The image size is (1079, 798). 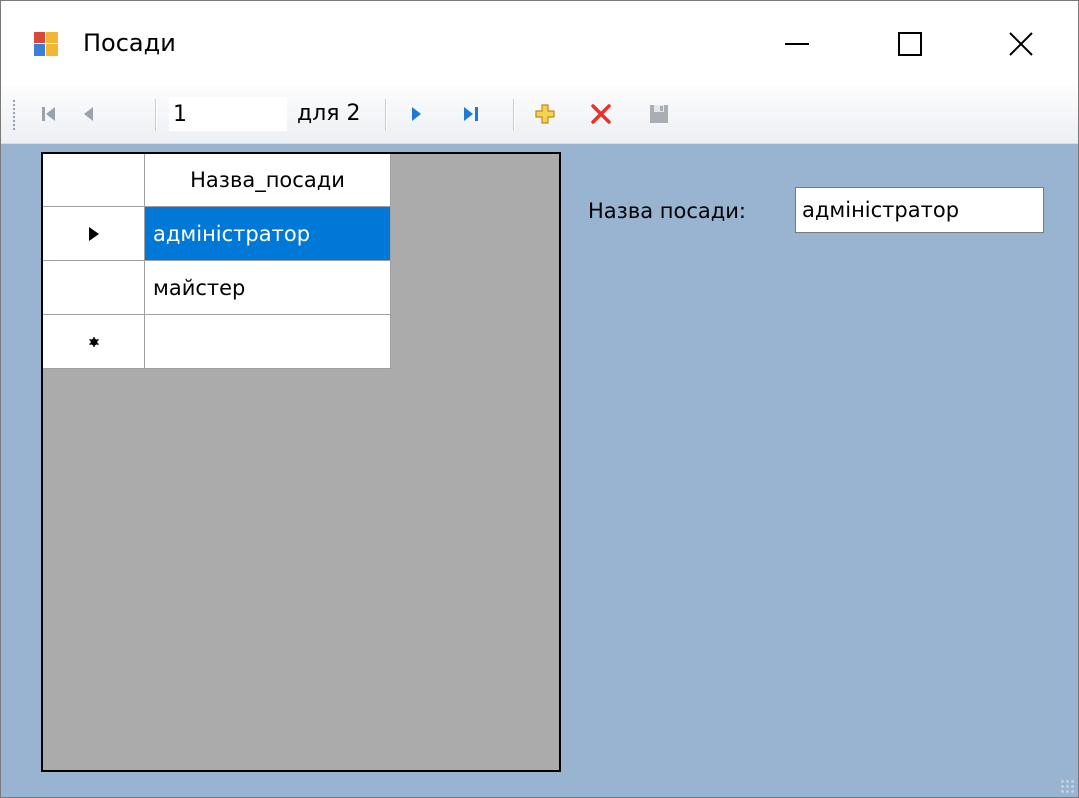 What do you see at coordinates (199, 287) in the screenshot?
I see `cell-text: майстер` at bounding box center [199, 287].